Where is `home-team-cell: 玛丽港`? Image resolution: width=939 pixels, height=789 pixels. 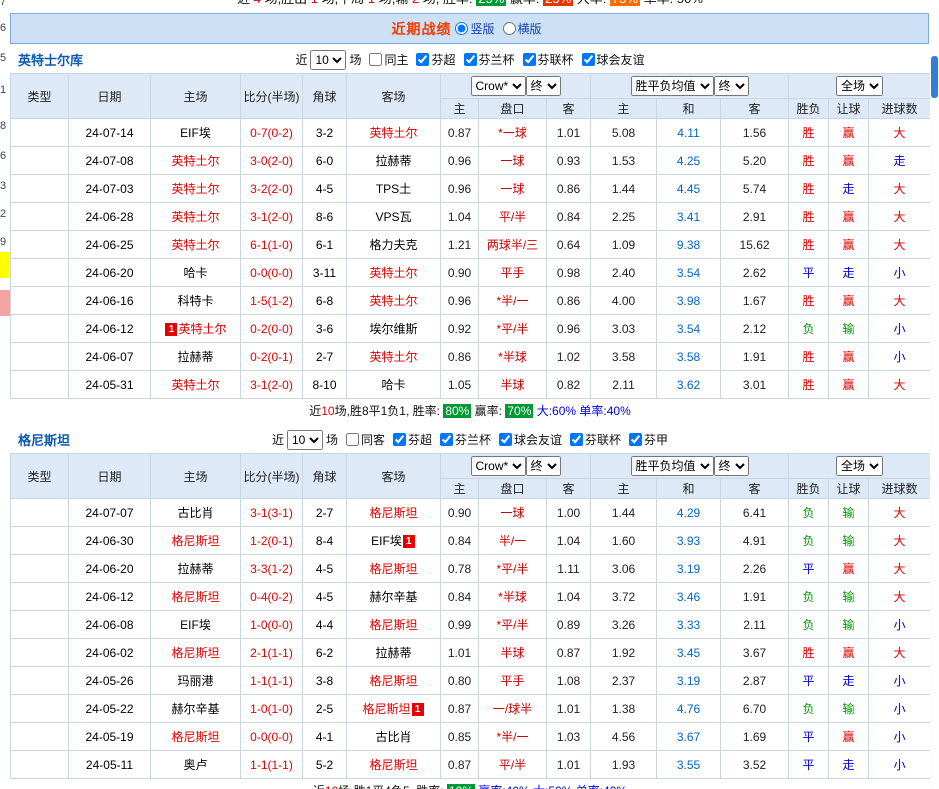 home-team-cell: 玛丽港 is located at coordinates (195, 680).